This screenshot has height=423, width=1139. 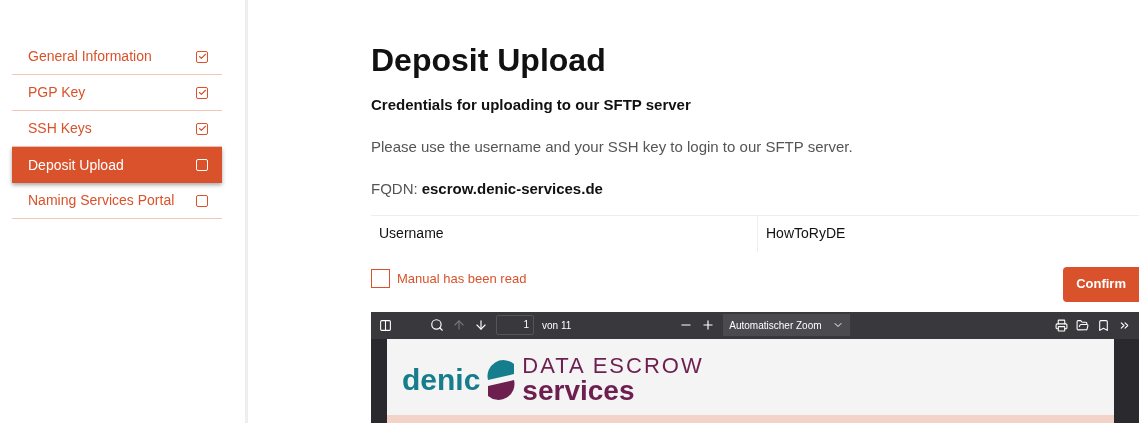 What do you see at coordinates (1101, 284) in the screenshot?
I see `confirm-button: Confirm` at bounding box center [1101, 284].